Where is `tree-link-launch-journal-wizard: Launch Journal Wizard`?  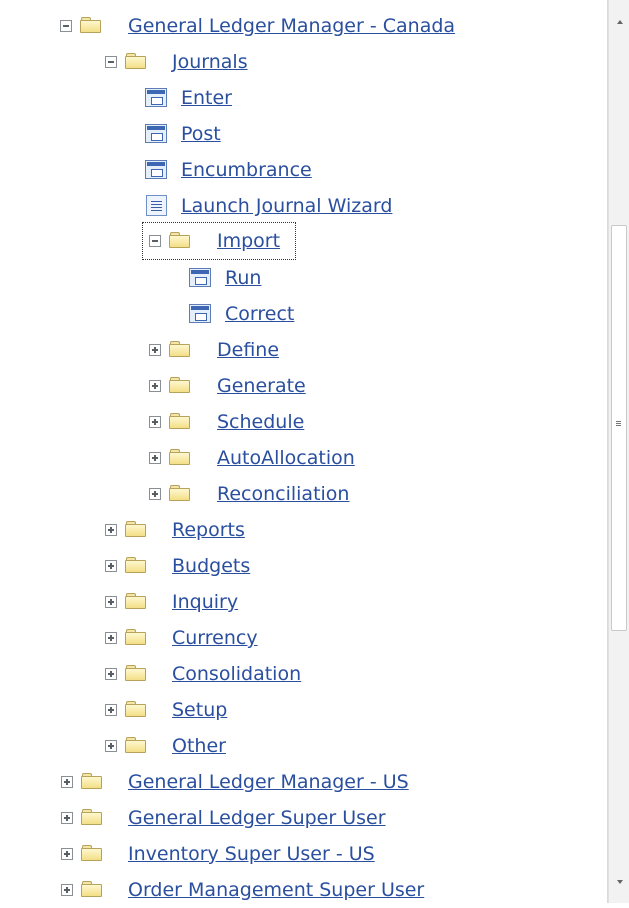 tree-link-launch-journal-wizard: Launch Journal Wizard is located at coordinates (286, 206).